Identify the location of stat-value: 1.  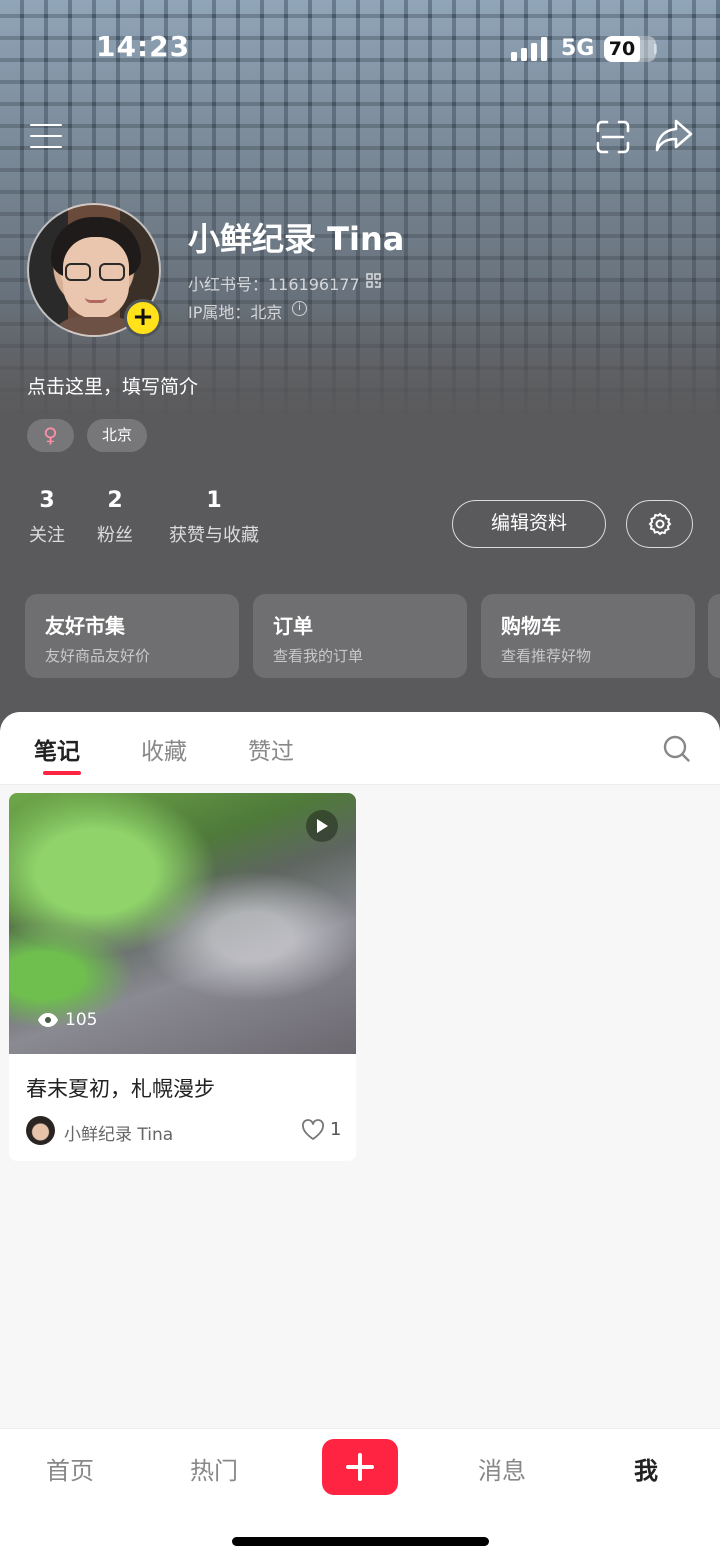
(214, 500).